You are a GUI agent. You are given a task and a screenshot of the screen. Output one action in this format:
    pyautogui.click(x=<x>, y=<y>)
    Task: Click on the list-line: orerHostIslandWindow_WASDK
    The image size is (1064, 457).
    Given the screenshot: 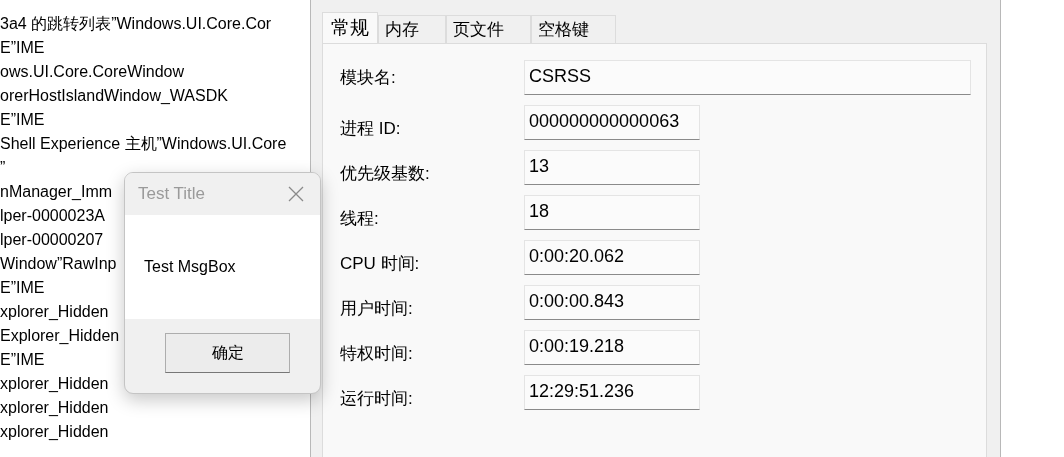 What is the action you would take?
    pyautogui.click(x=114, y=96)
    